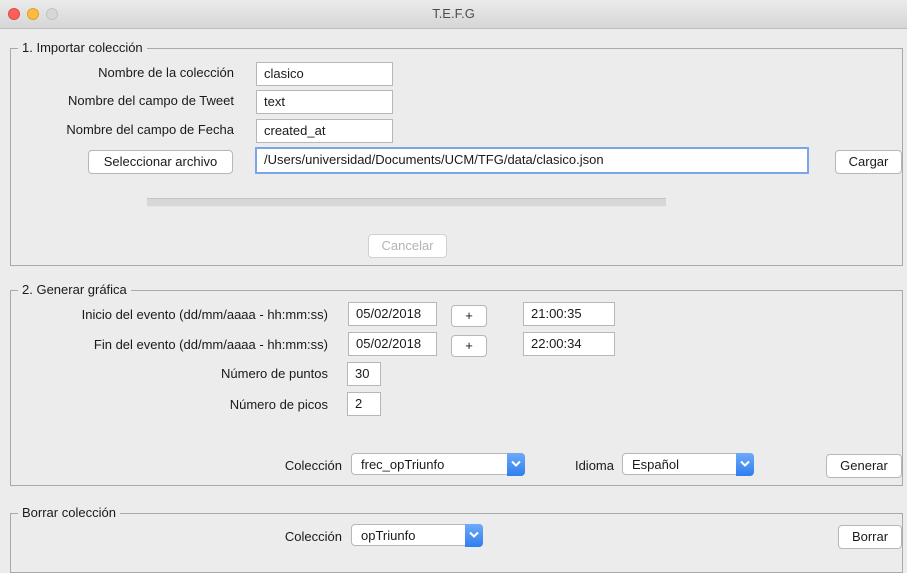 This screenshot has height=573, width=907. I want to click on collection-name-label: Nombre de la colección, so click(166, 72).